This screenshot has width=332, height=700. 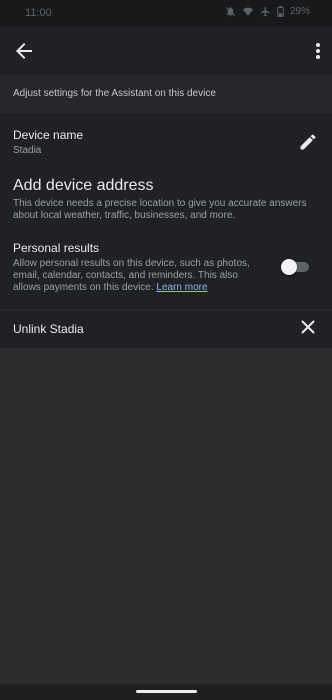 I want to click on navigation-bar, so click(x=166, y=692).